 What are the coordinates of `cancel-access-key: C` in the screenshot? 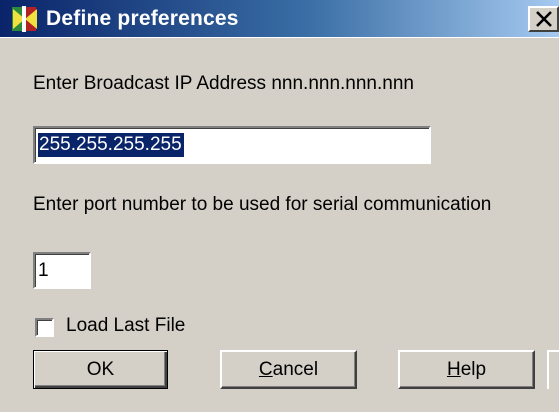 It's located at (265, 369).